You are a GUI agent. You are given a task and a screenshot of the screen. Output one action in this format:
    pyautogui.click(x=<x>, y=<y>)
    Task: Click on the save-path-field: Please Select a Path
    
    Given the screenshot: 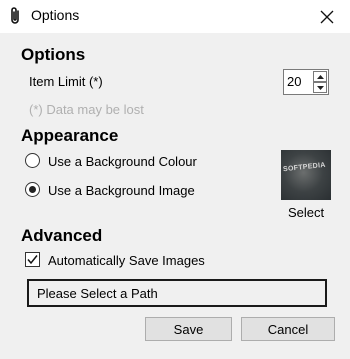 What is the action you would take?
    pyautogui.click(x=177, y=293)
    